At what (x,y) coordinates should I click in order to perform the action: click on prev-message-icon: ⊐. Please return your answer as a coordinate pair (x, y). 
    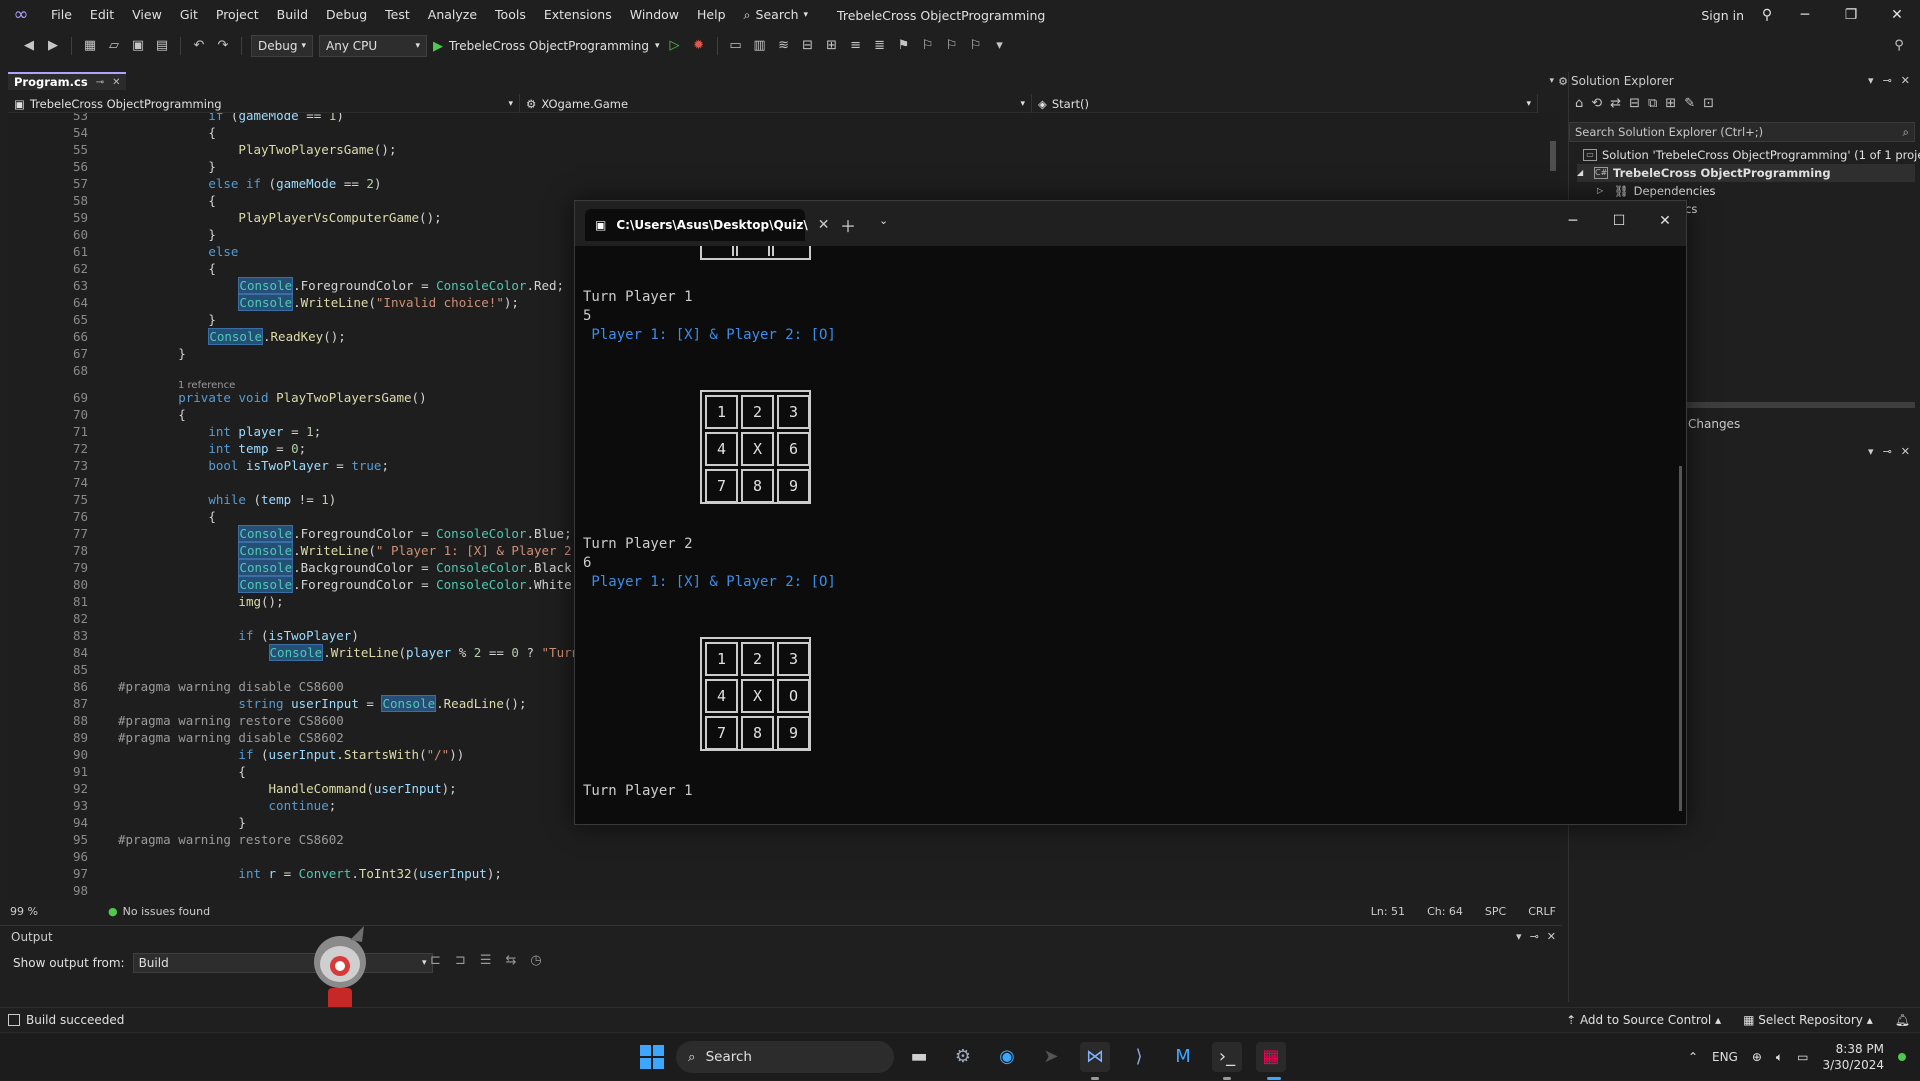
    Looking at the image, I should click on (460, 960).